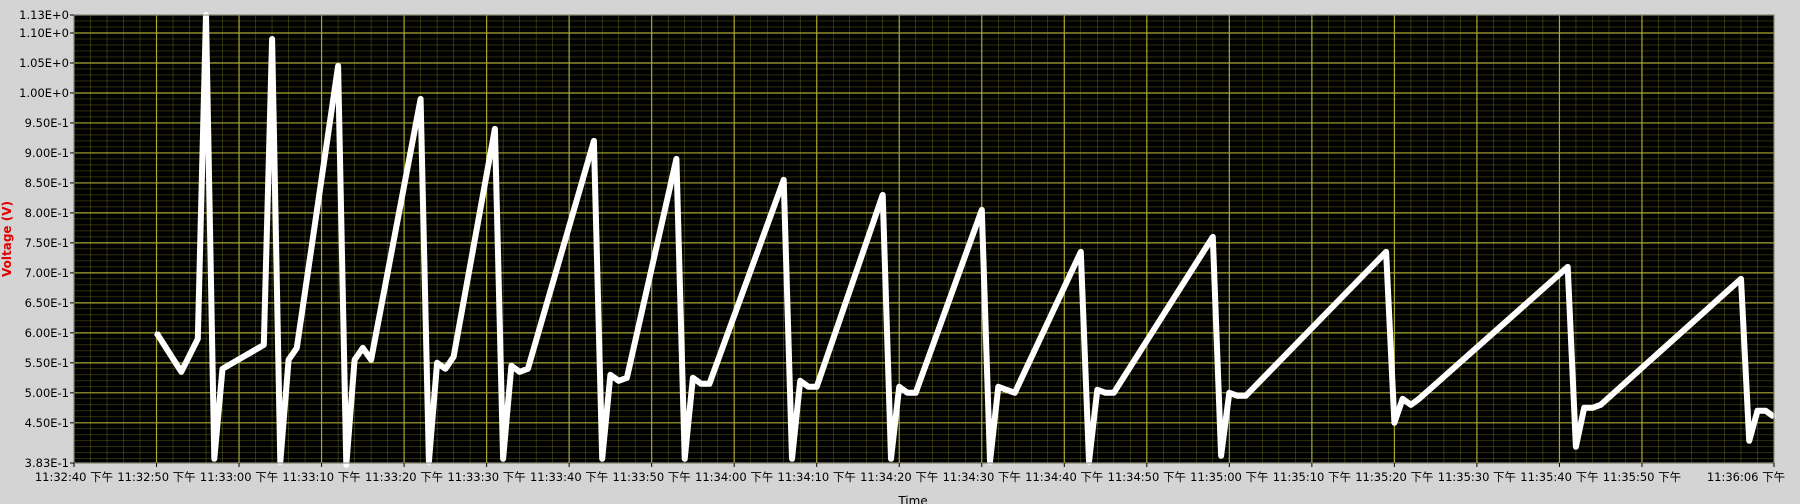 The width and height of the screenshot is (1800, 504). What do you see at coordinates (1746, 477) in the screenshot?
I see `x-tick-label: 11:36:06 下午` at bounding box center [1746, 477].